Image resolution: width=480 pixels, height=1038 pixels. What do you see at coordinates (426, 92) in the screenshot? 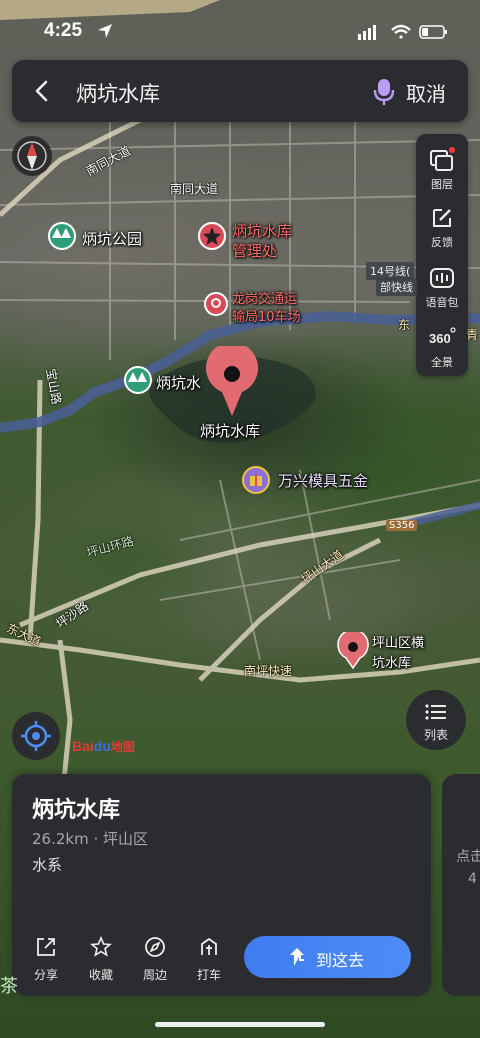
I see `cancel-button: 取消` at bounding box center [426, 92].